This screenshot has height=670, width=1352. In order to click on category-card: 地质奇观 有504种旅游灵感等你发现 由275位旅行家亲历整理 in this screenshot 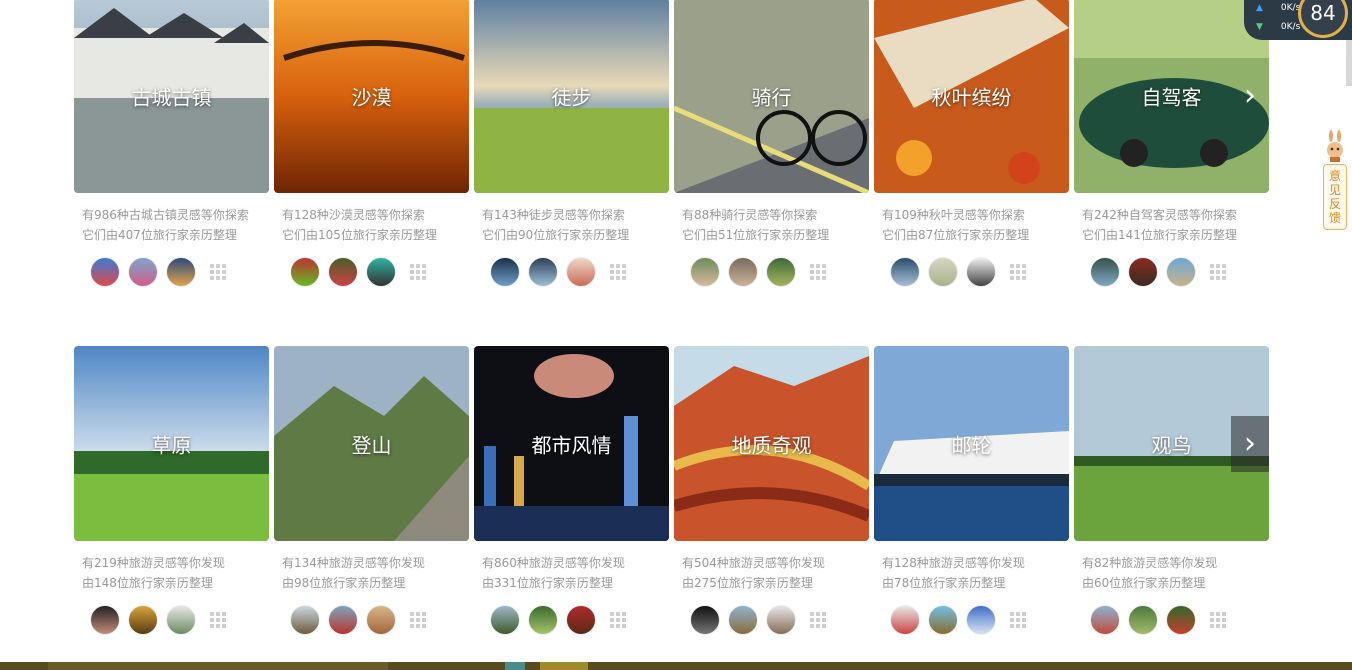, I will do `click(771, 490)`.